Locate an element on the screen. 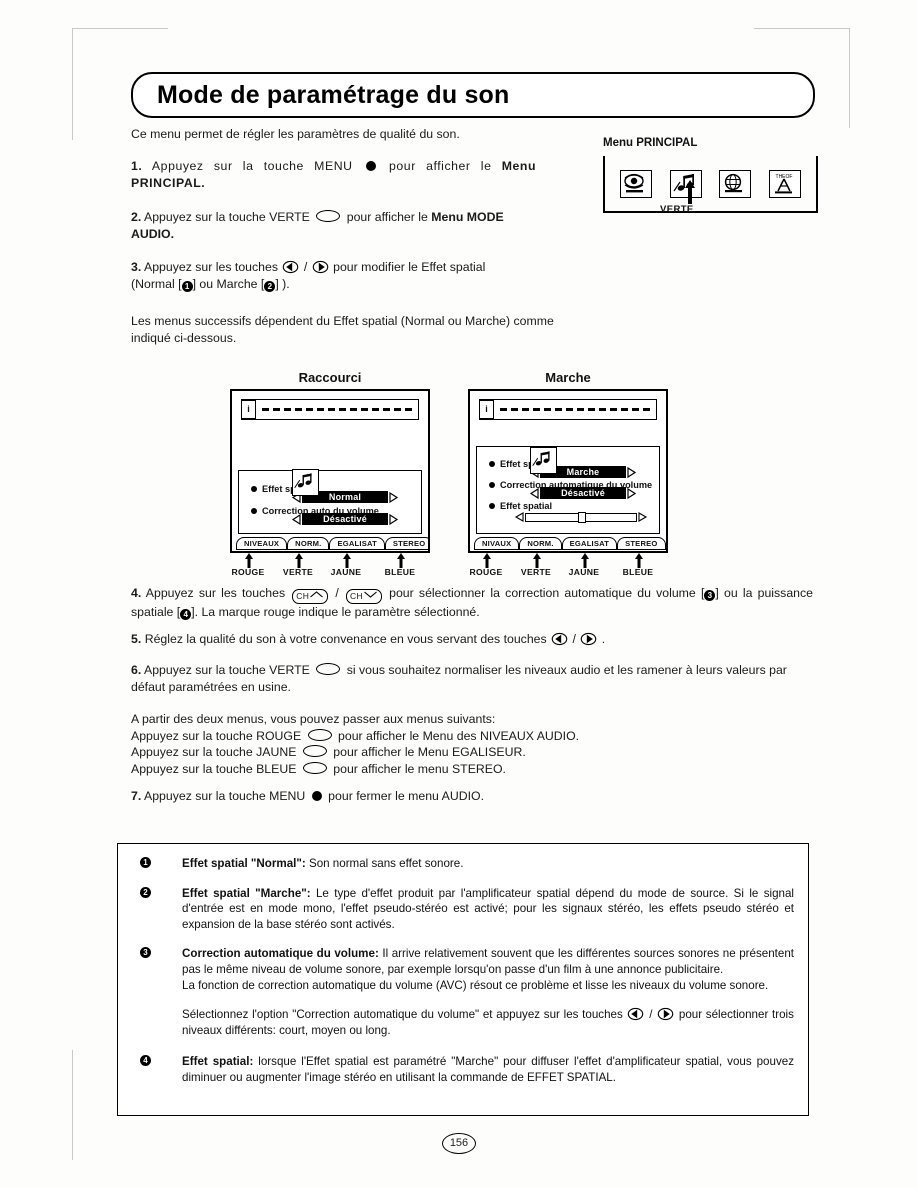  step-7-number: 7. is located at coordinates (136, 796).